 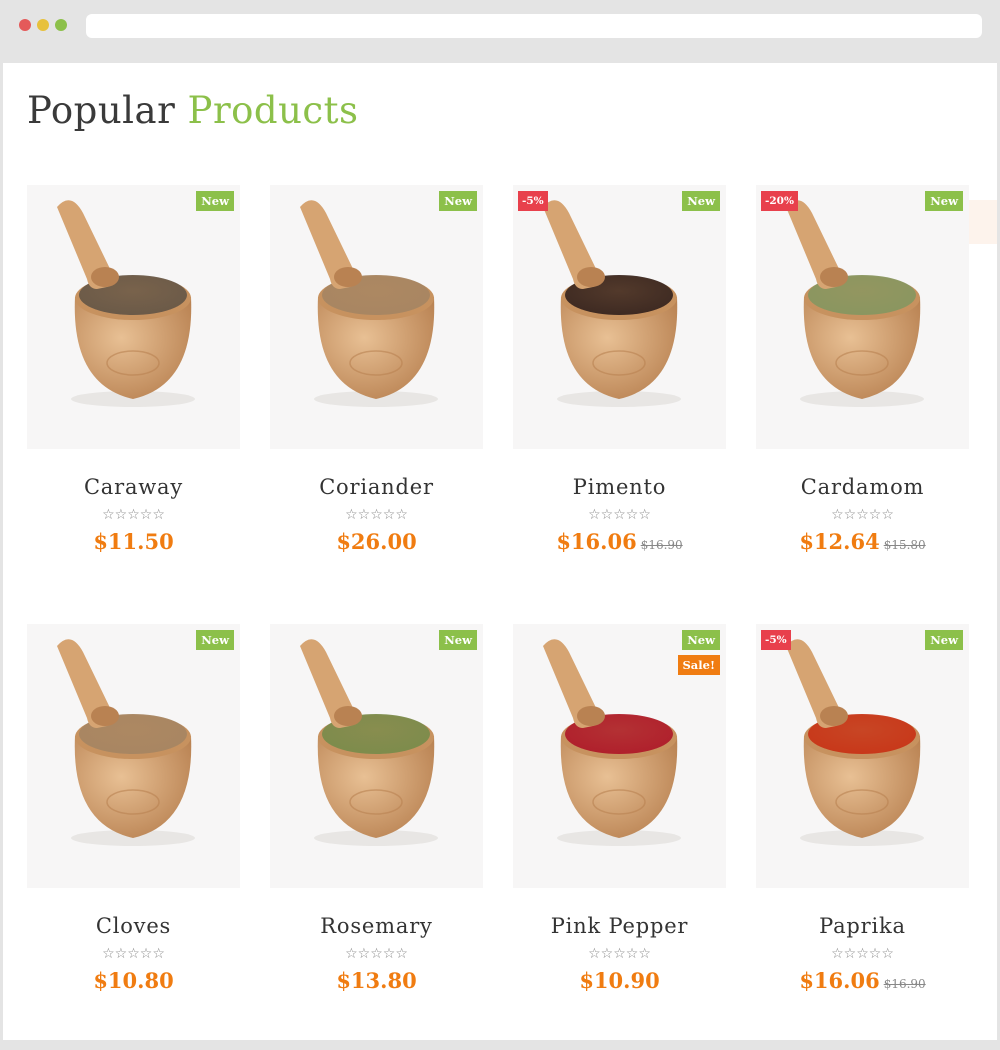 What do you see at coordinates (61, 25) in the screenshot?
I see `maximize-window-dot` at bounding box center [61, 25].